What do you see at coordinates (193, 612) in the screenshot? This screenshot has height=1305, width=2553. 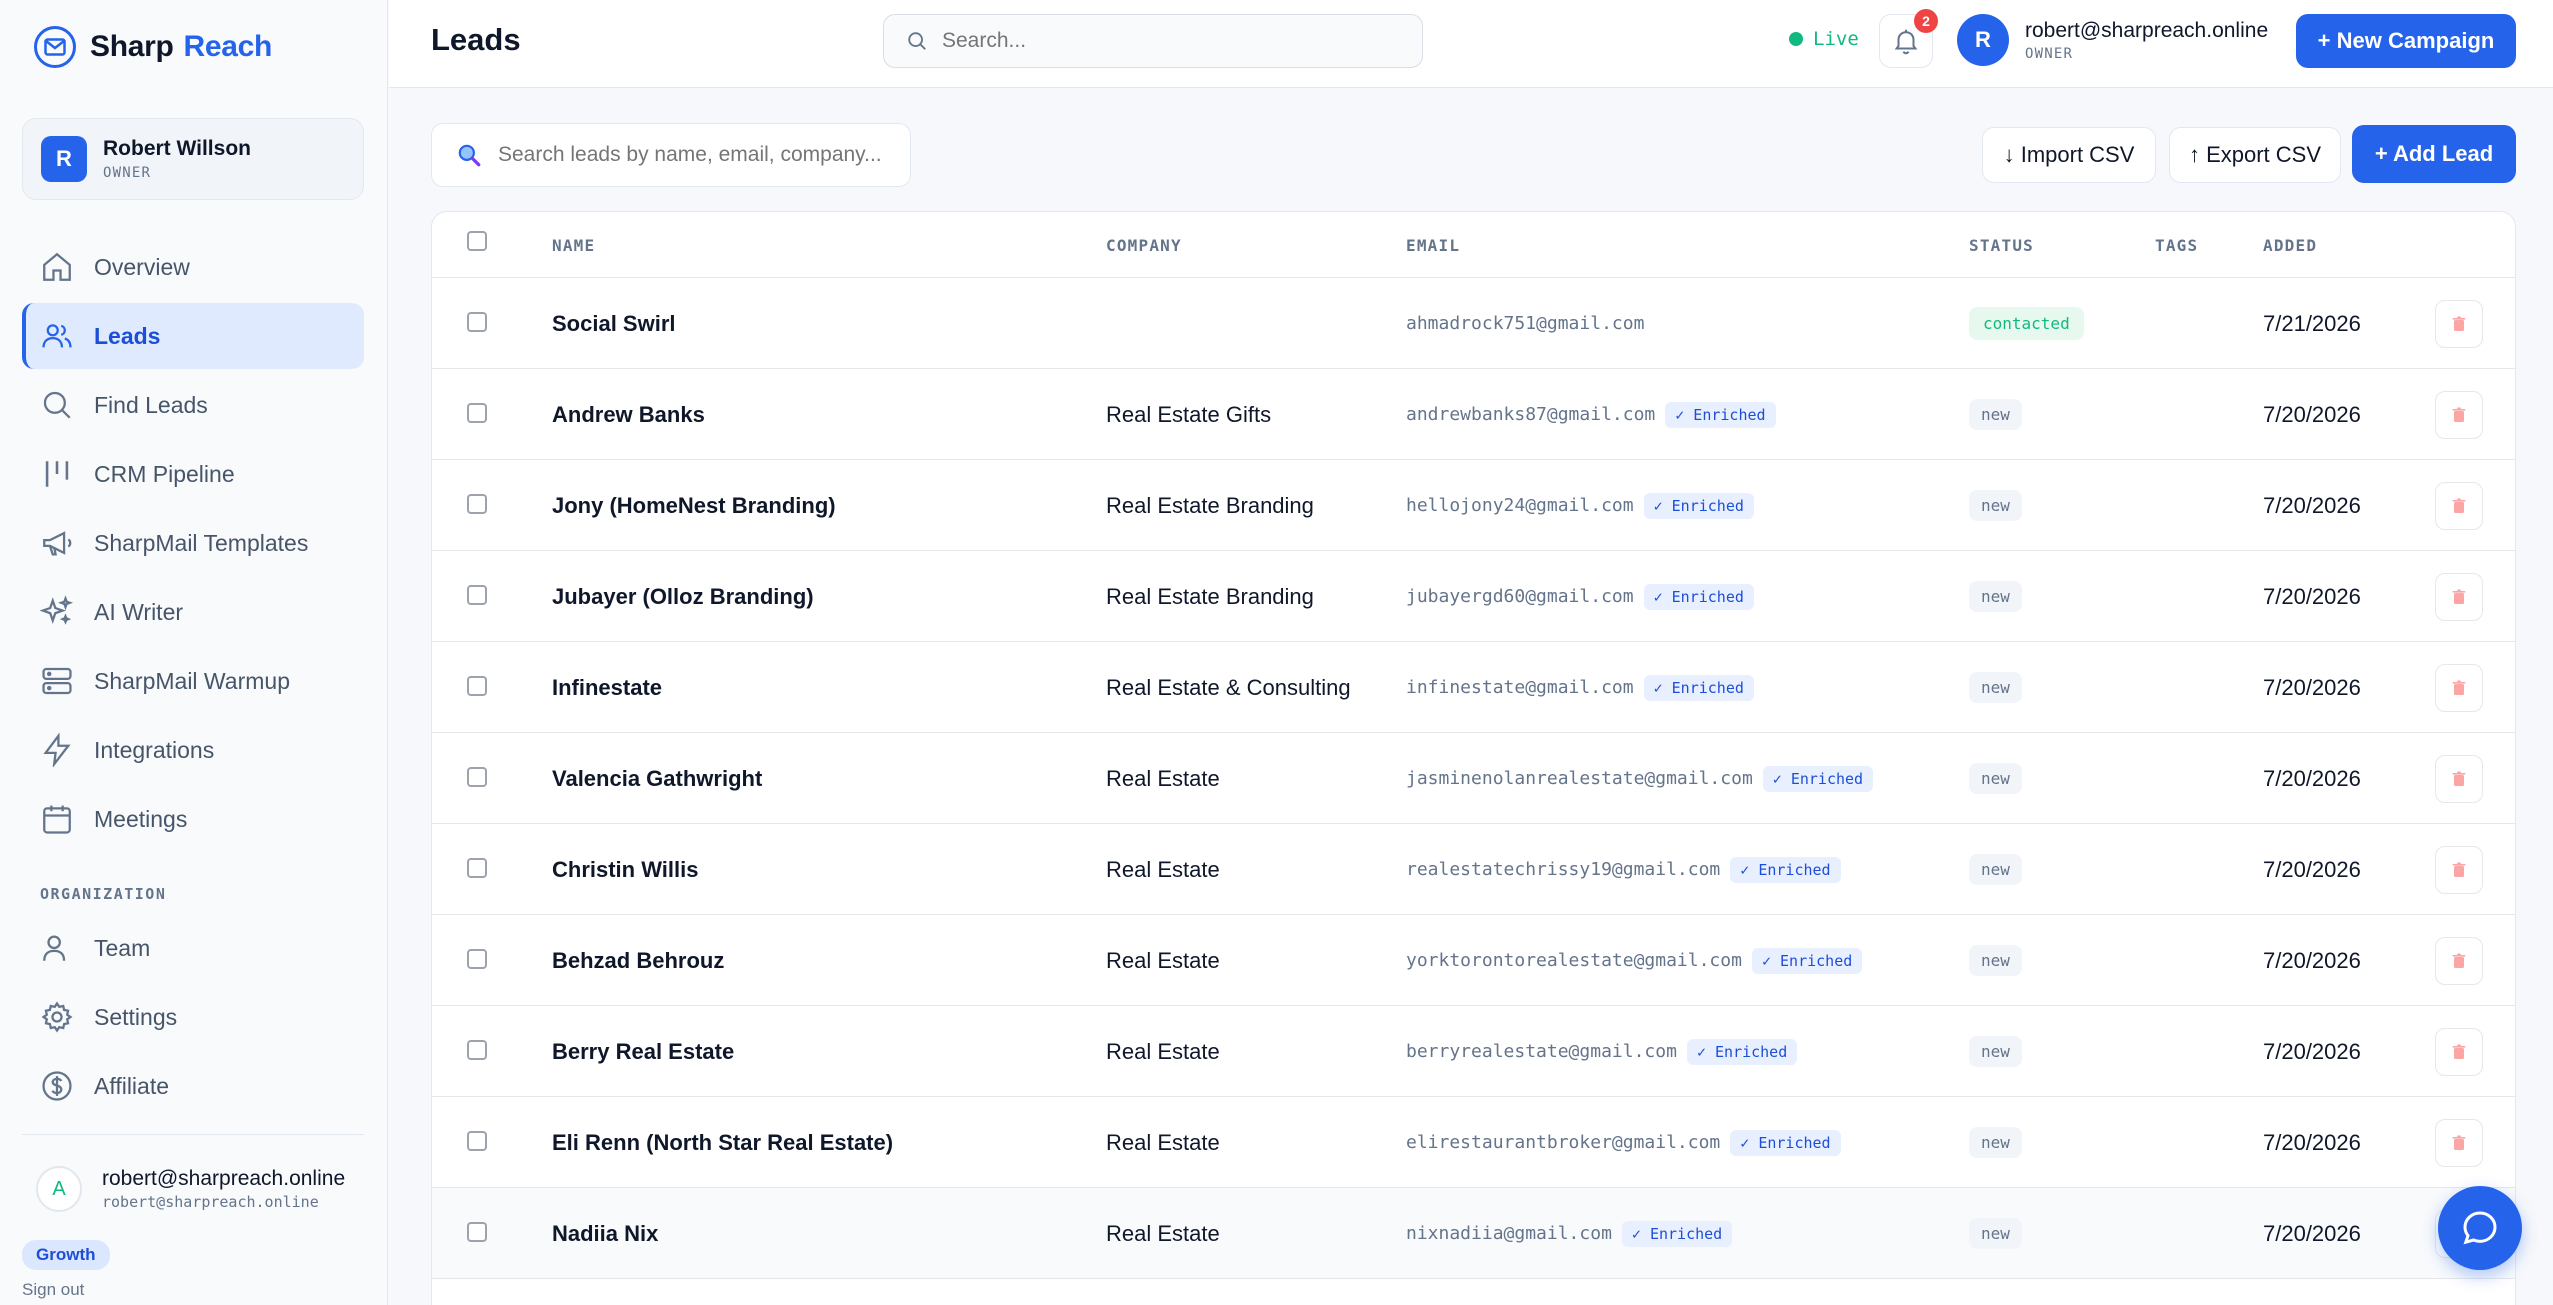 I see `sidebar-item-ai-writer: AI Writer` at bounding box center [193, 612].